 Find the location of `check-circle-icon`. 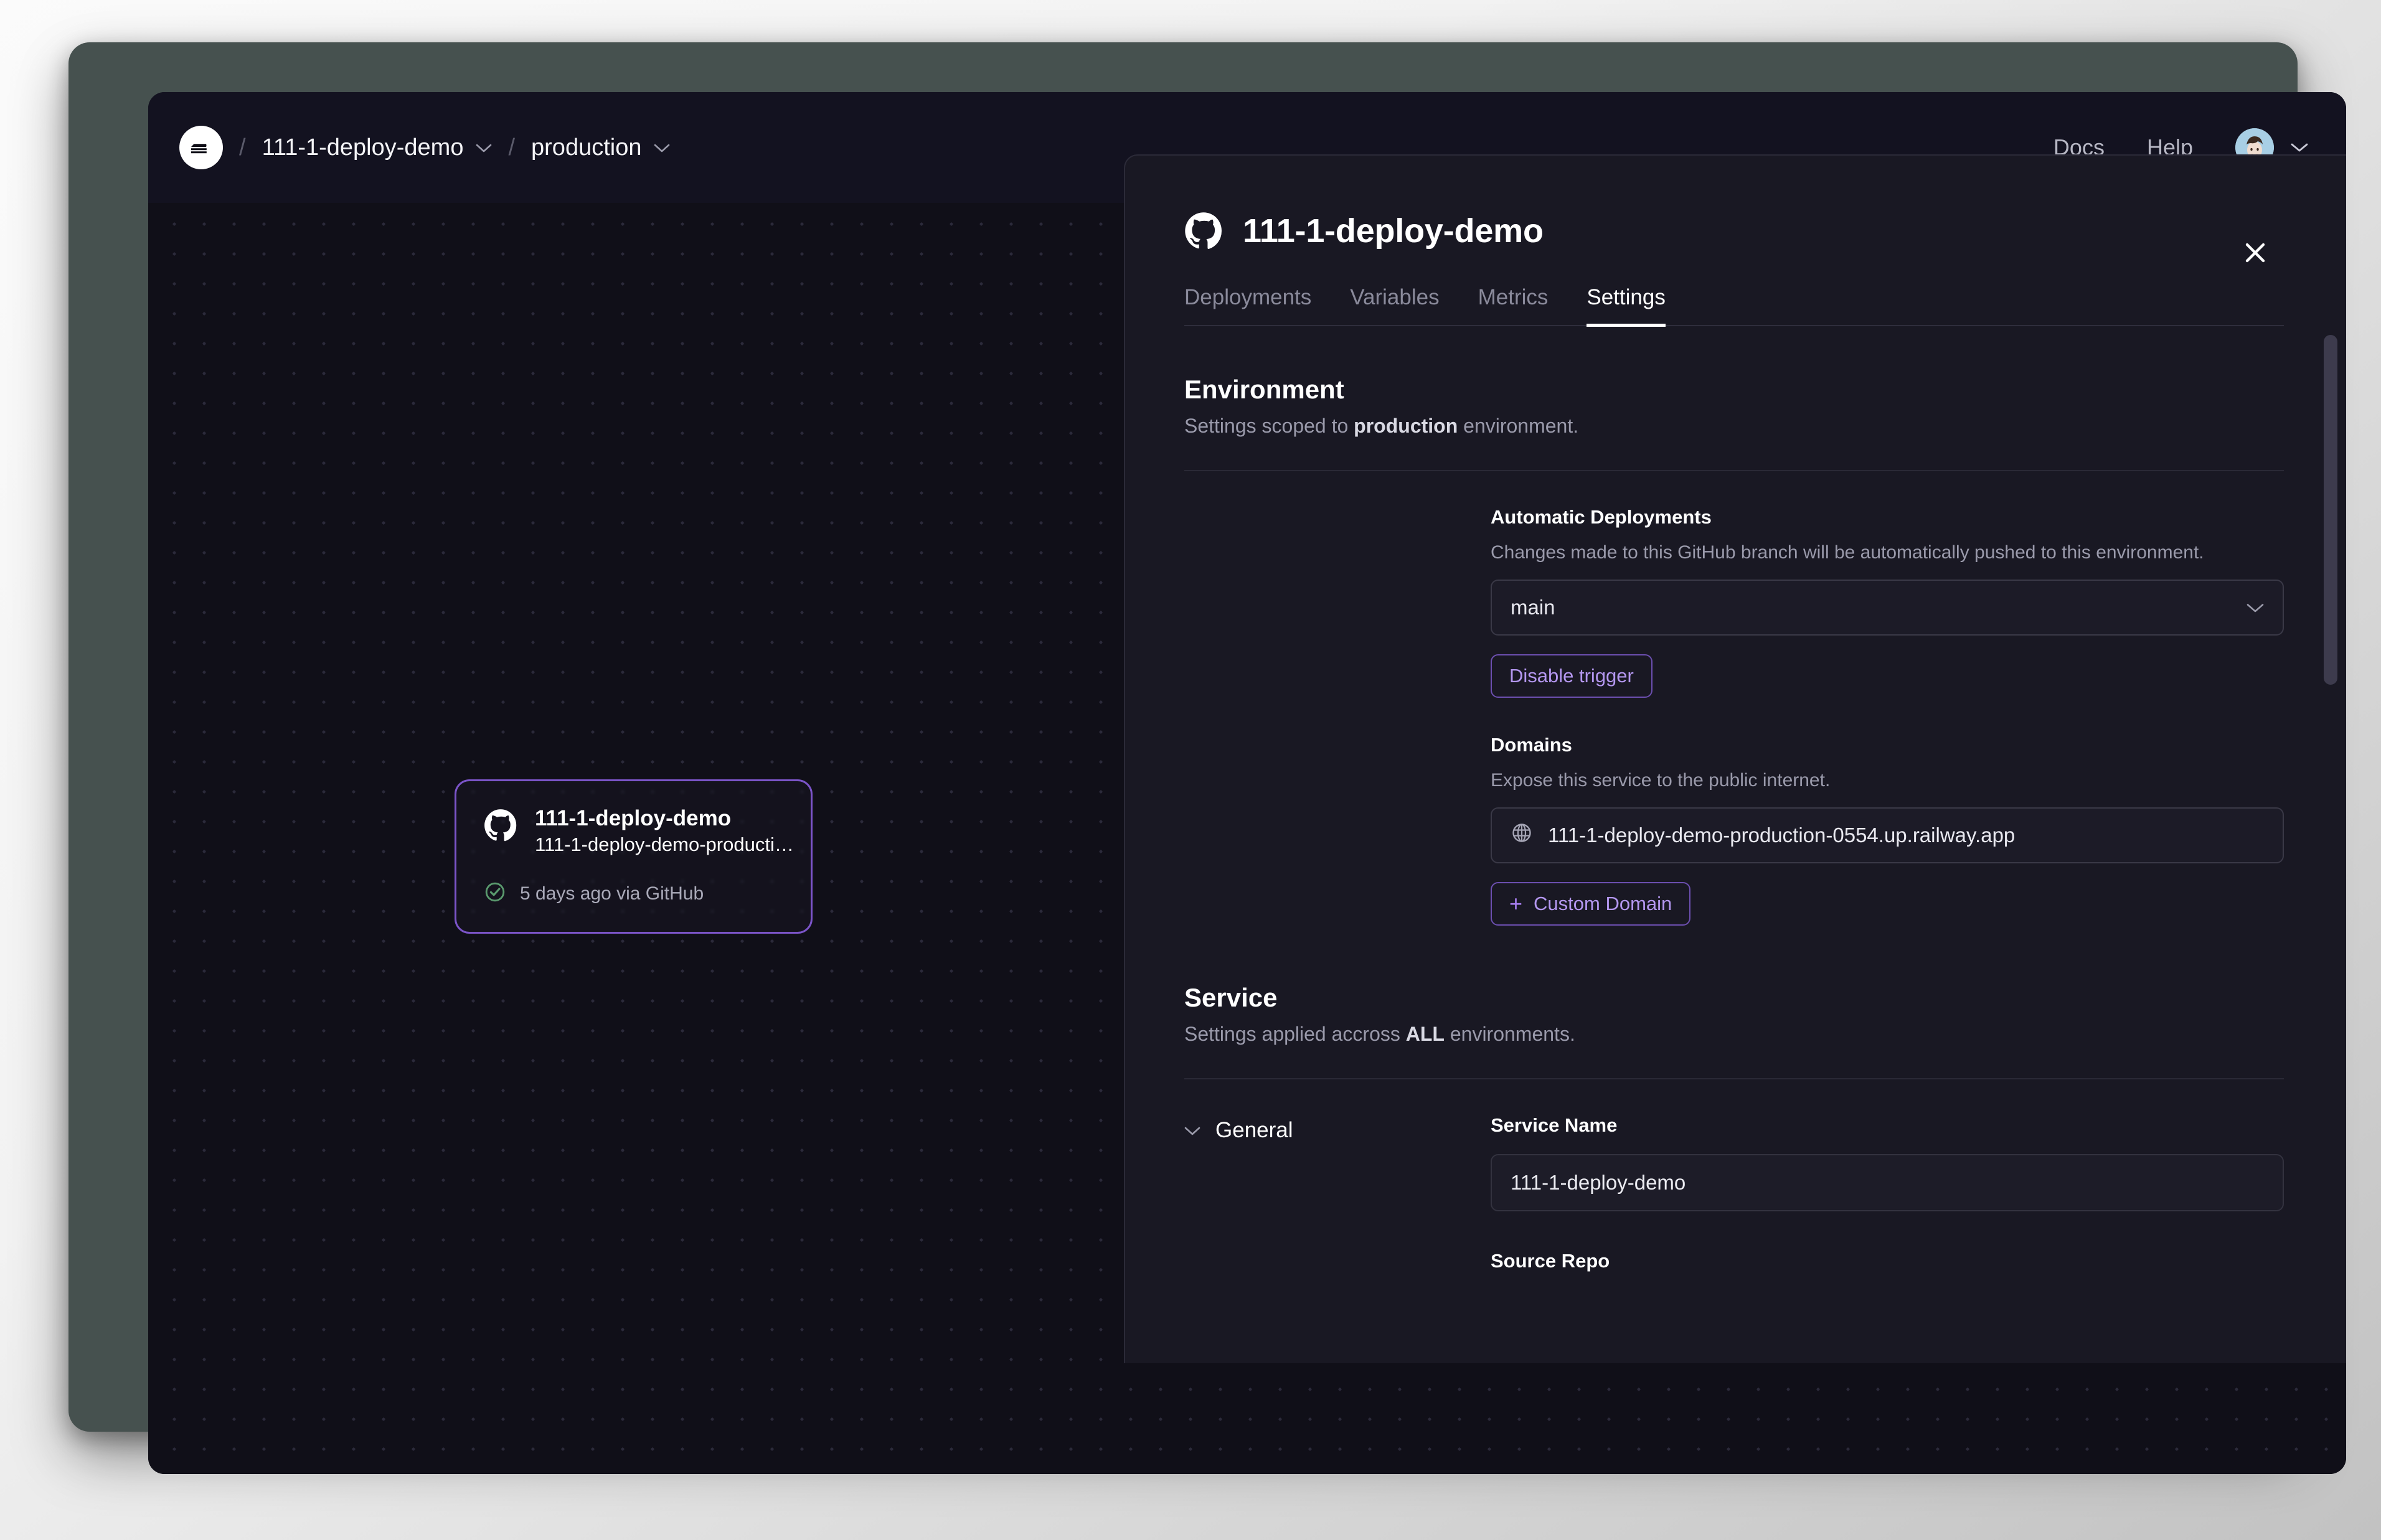

check-circle-icon is located at coordinates (495, 893).